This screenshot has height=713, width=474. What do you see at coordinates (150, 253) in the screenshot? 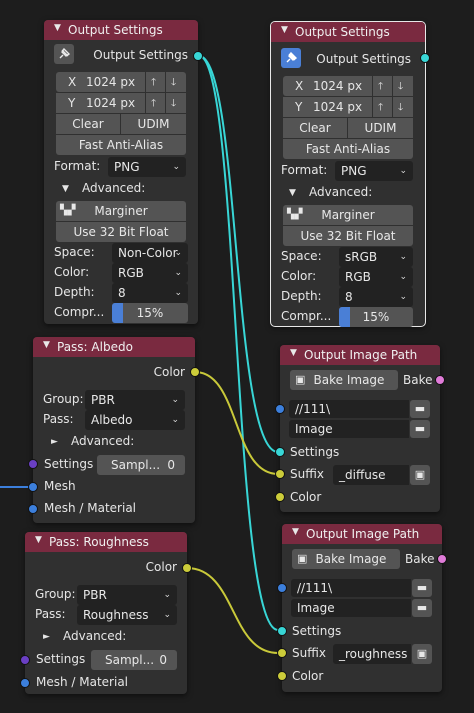
I see `space-dropdown: Non-Color ⌄` at bounding box center [150, 253].